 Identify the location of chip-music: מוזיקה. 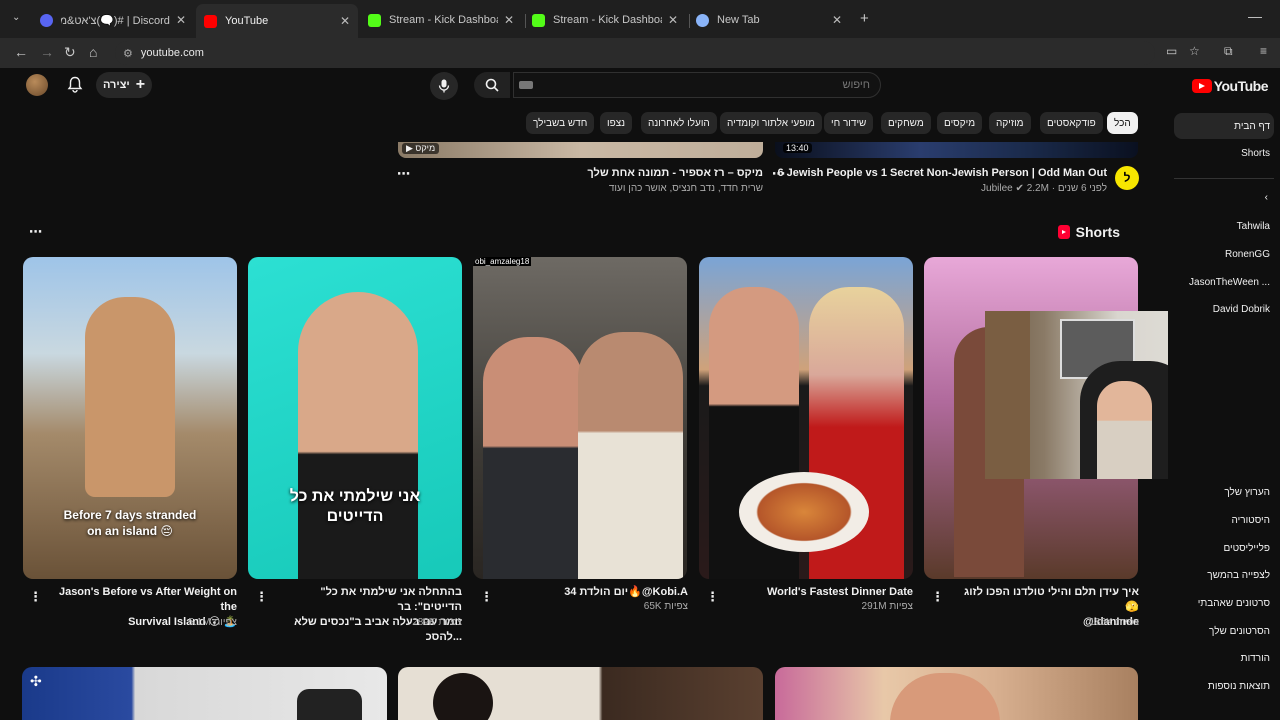
(1010, 123).